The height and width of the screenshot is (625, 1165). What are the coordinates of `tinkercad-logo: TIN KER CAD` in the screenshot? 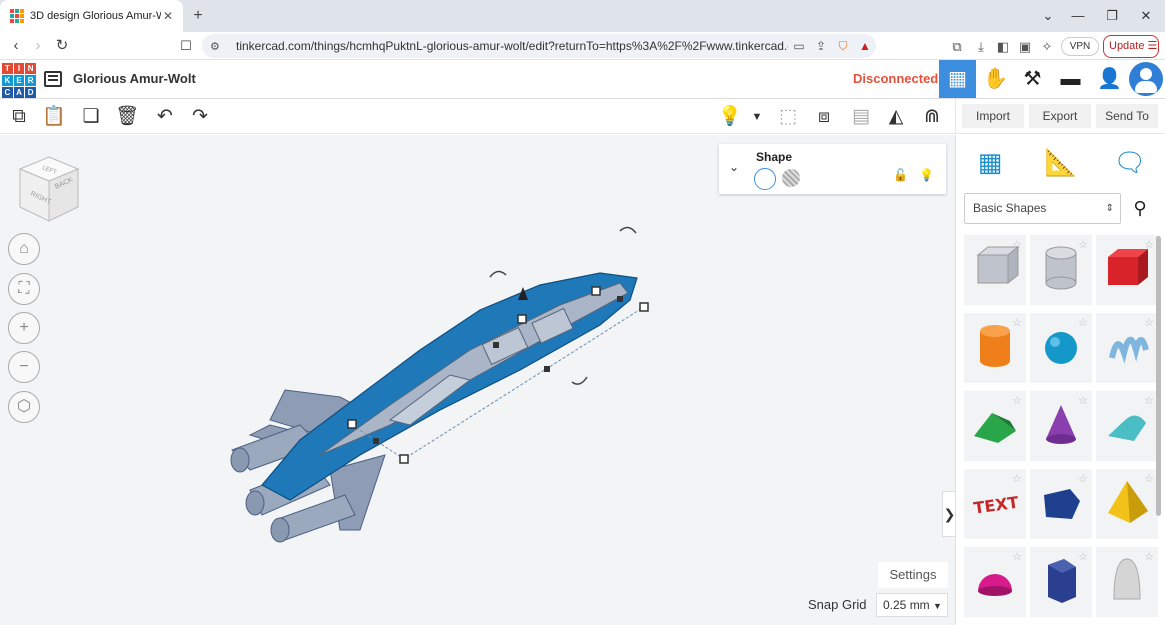 It's located at (19, 80).